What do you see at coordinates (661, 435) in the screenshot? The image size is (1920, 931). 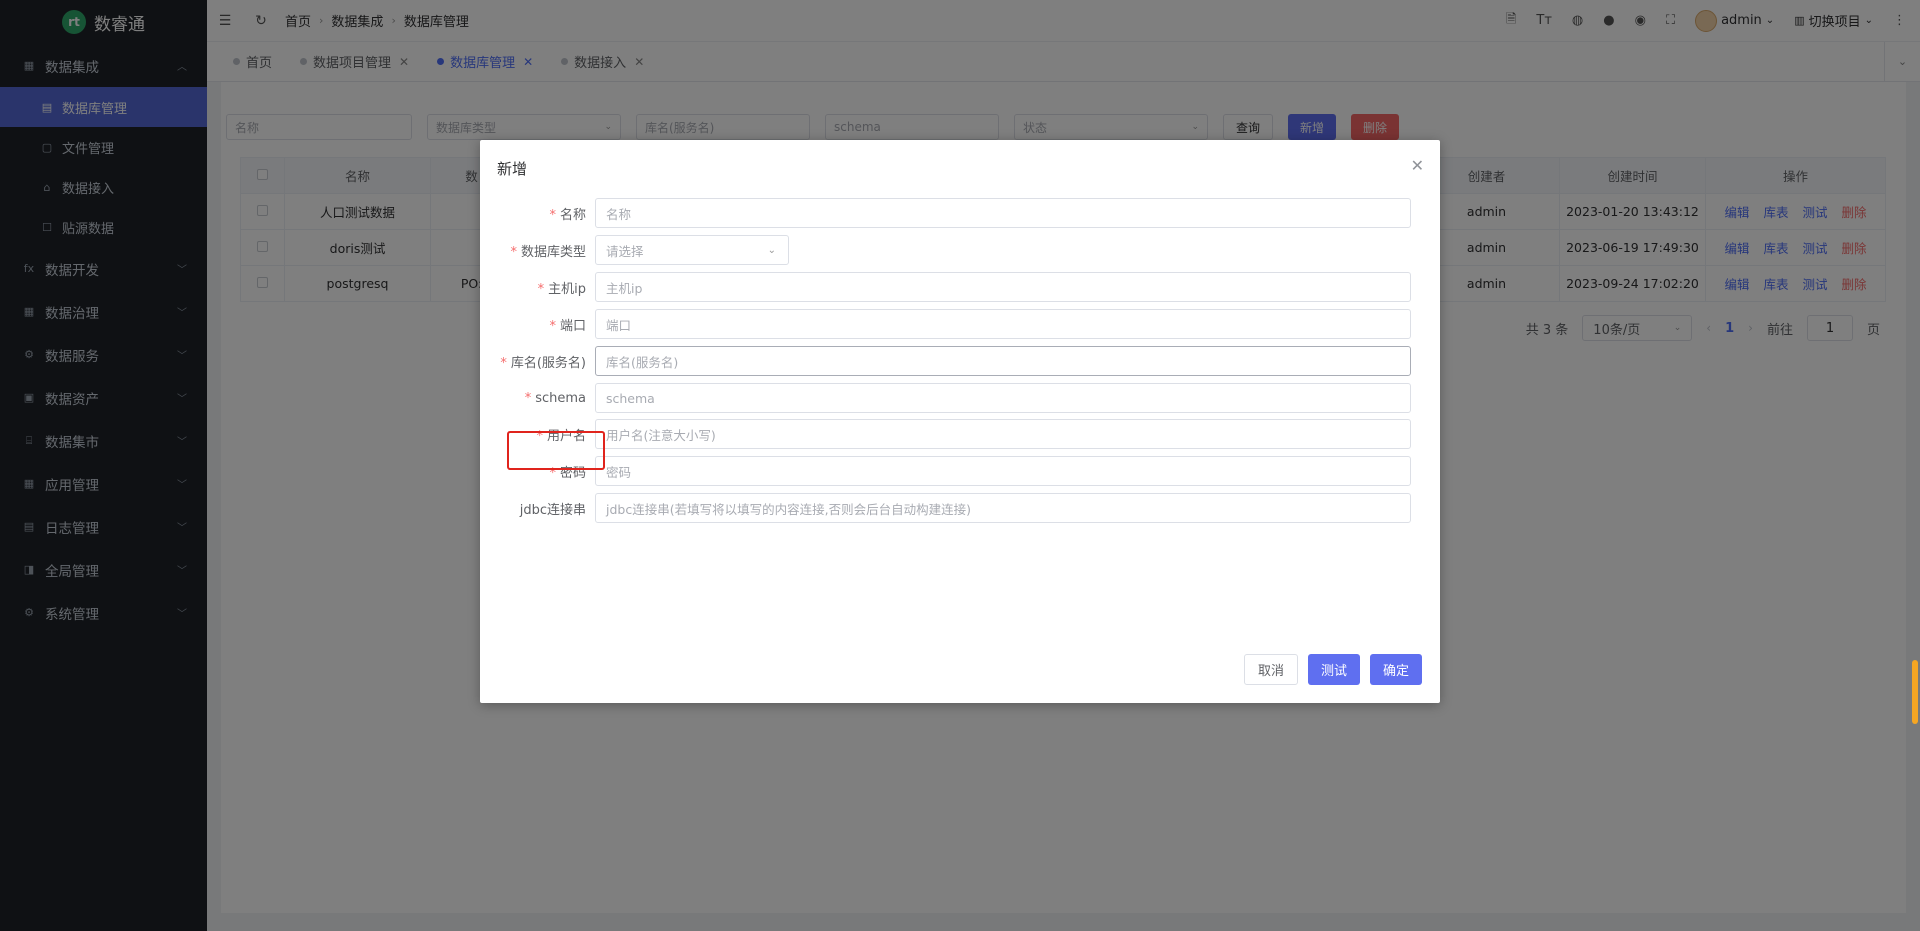 I see `input-placeholder: 用户名(注意大小写)` at bounding box center [661, 435].